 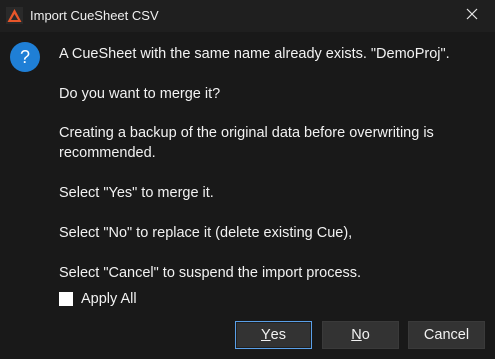 What do you see at coordinates (266, 335) in the screenshot?
I see `yes-mnemonic: Y` at bounding box center [266, 335].